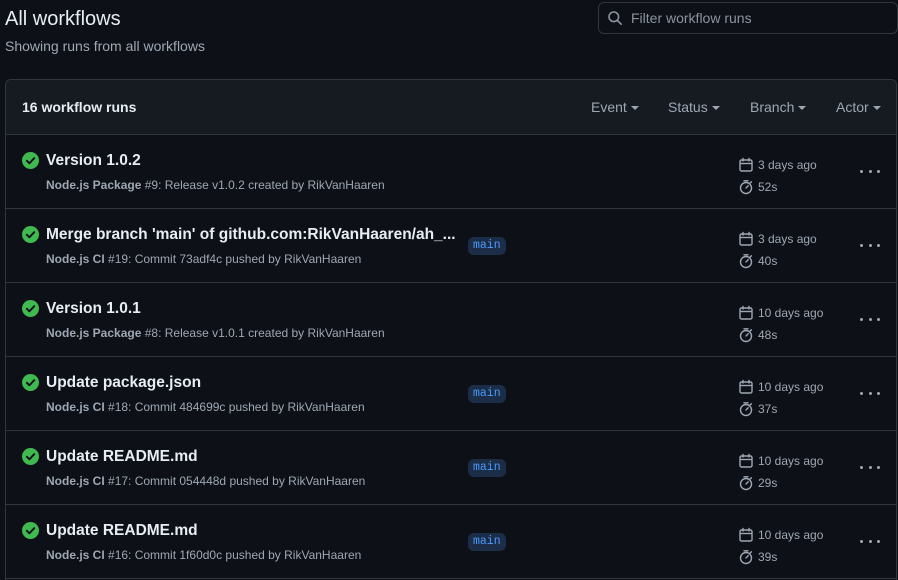 This screenshot has width=898, height=580. I want to click on filter-label: Event, so click(609, 107).